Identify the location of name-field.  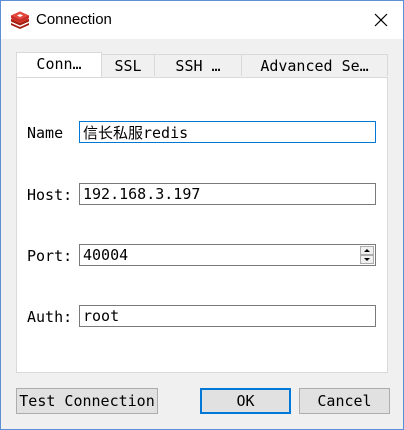
(227, 132).